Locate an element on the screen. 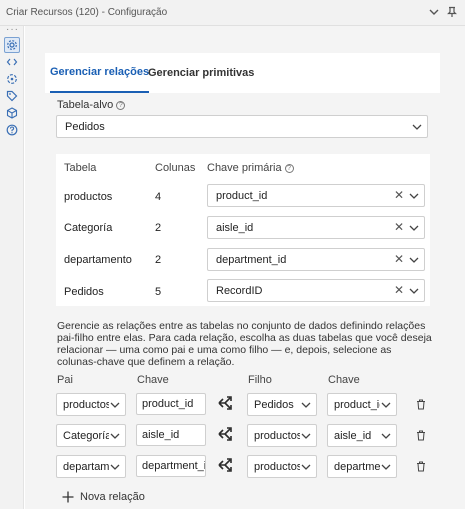  table-row-name: Pedidos is located at coordinates (84, 292).